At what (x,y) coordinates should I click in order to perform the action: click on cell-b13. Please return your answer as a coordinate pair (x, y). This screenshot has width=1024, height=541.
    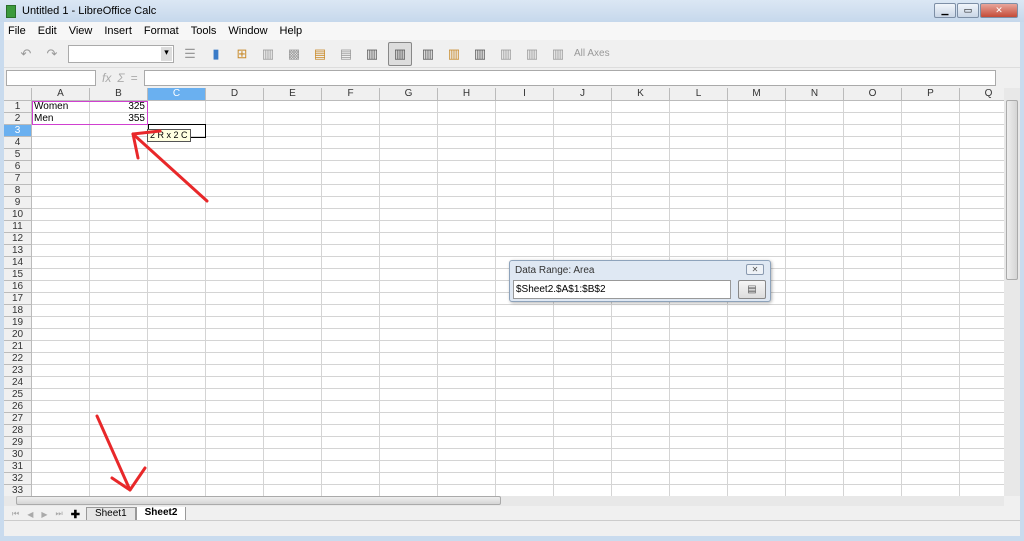
    Looking at the image, I should click on (119, 251).